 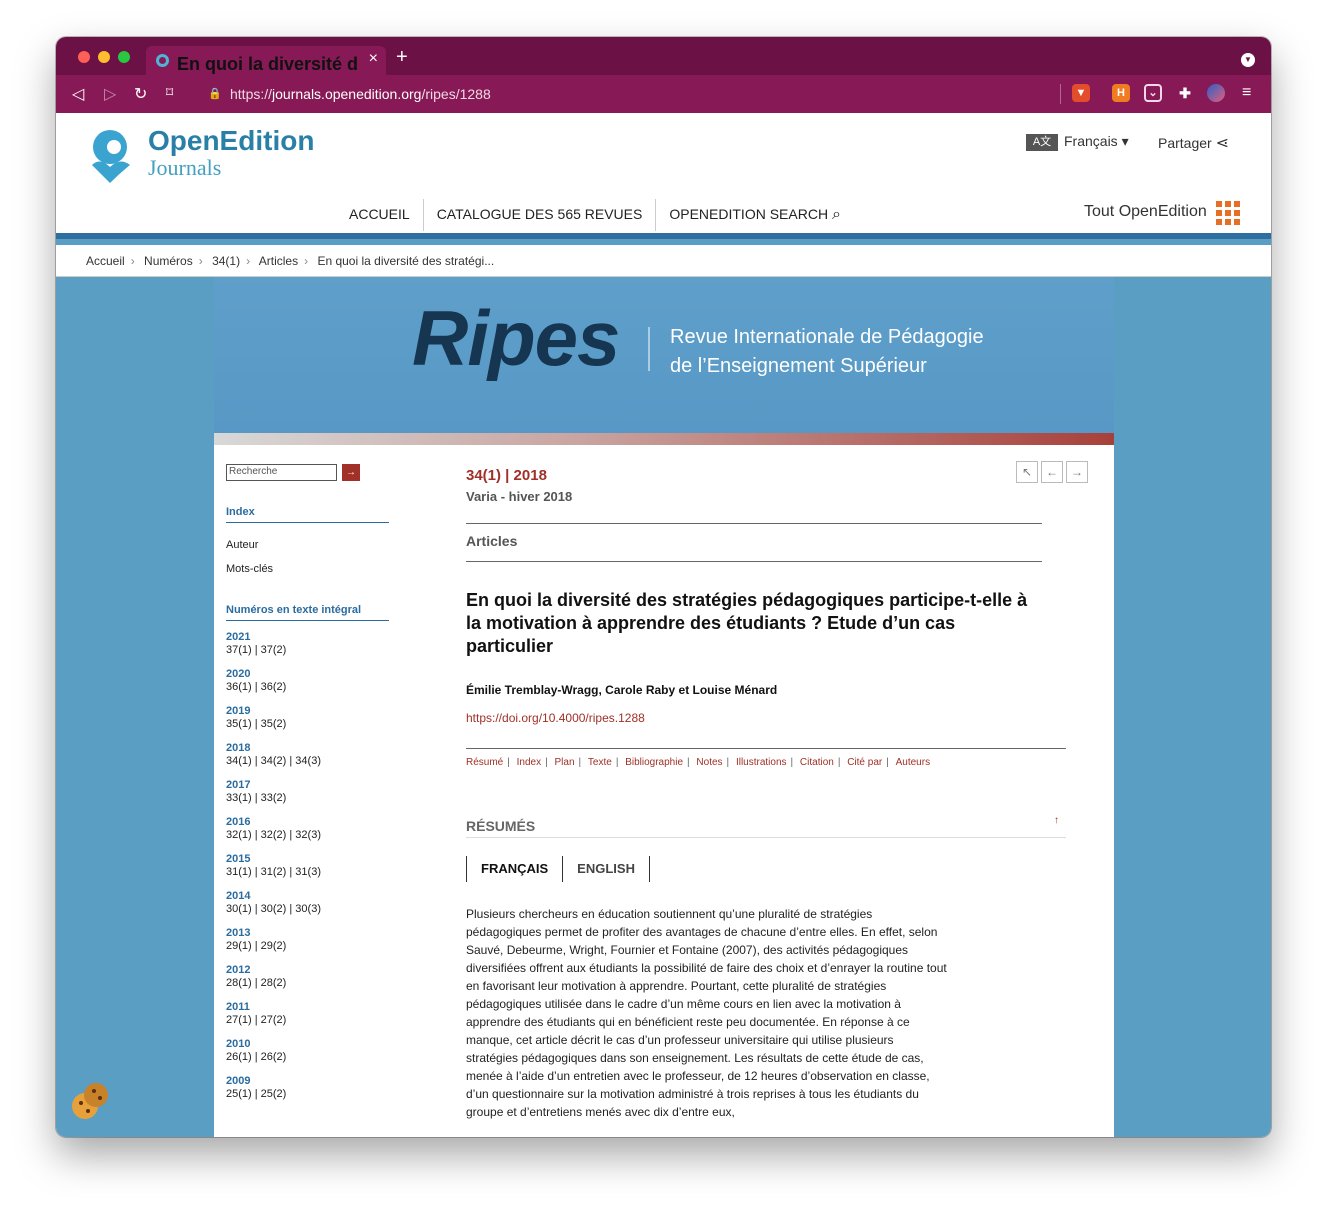 What do you see at coordinates (112, 155) in the screenshot?
I see `openedition-logo-icon` at bounding box center [112, 155].